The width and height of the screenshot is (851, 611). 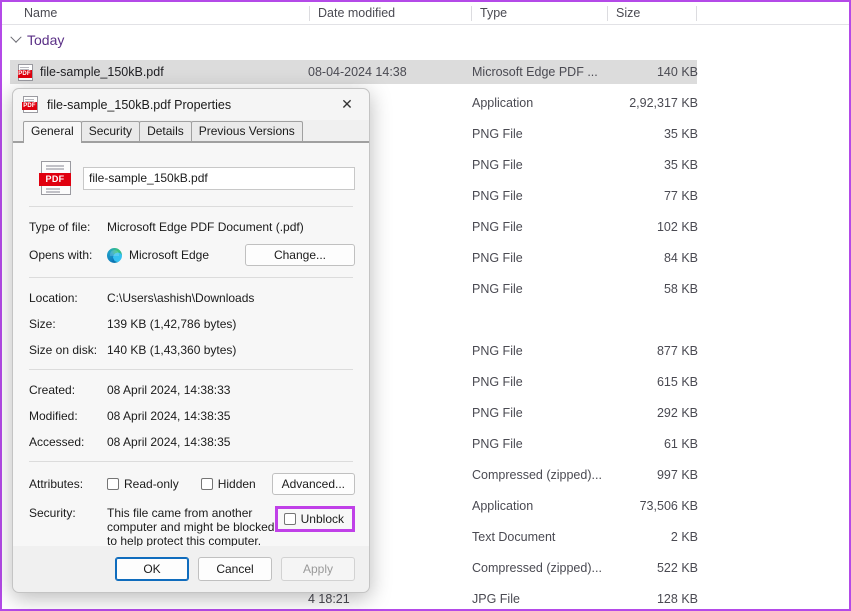 What do you see at coordinates (53, 415) in the screenshot?
I see `modified-label: Modified:` at bounding box center [53, 415].